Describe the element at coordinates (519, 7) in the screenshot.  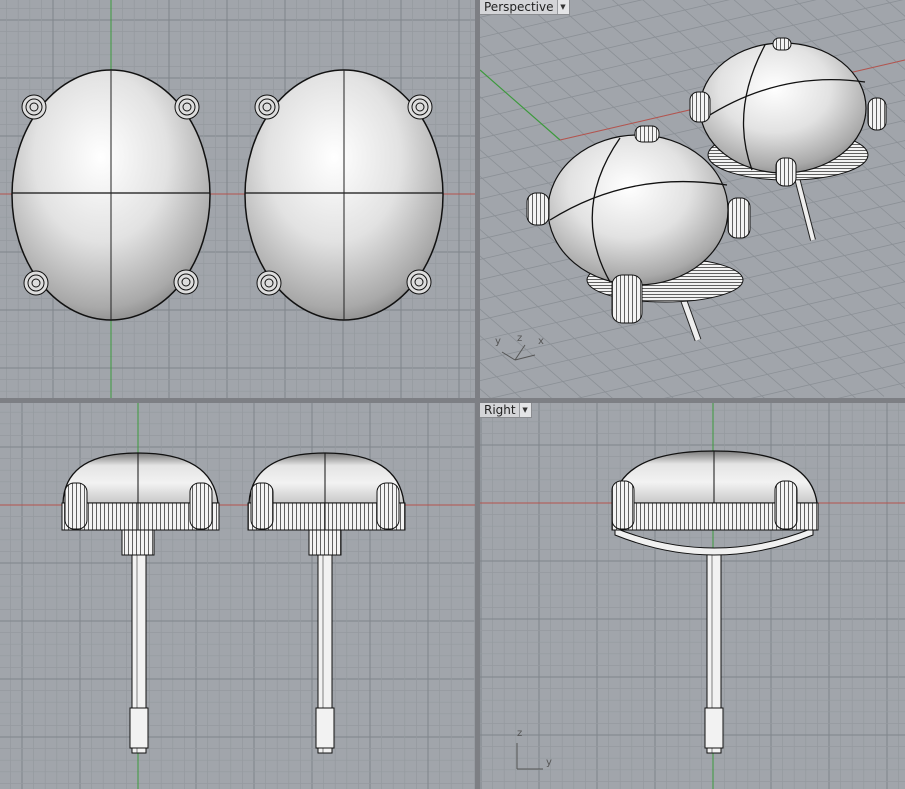
I see `viewport-title: Perspective` at that location.